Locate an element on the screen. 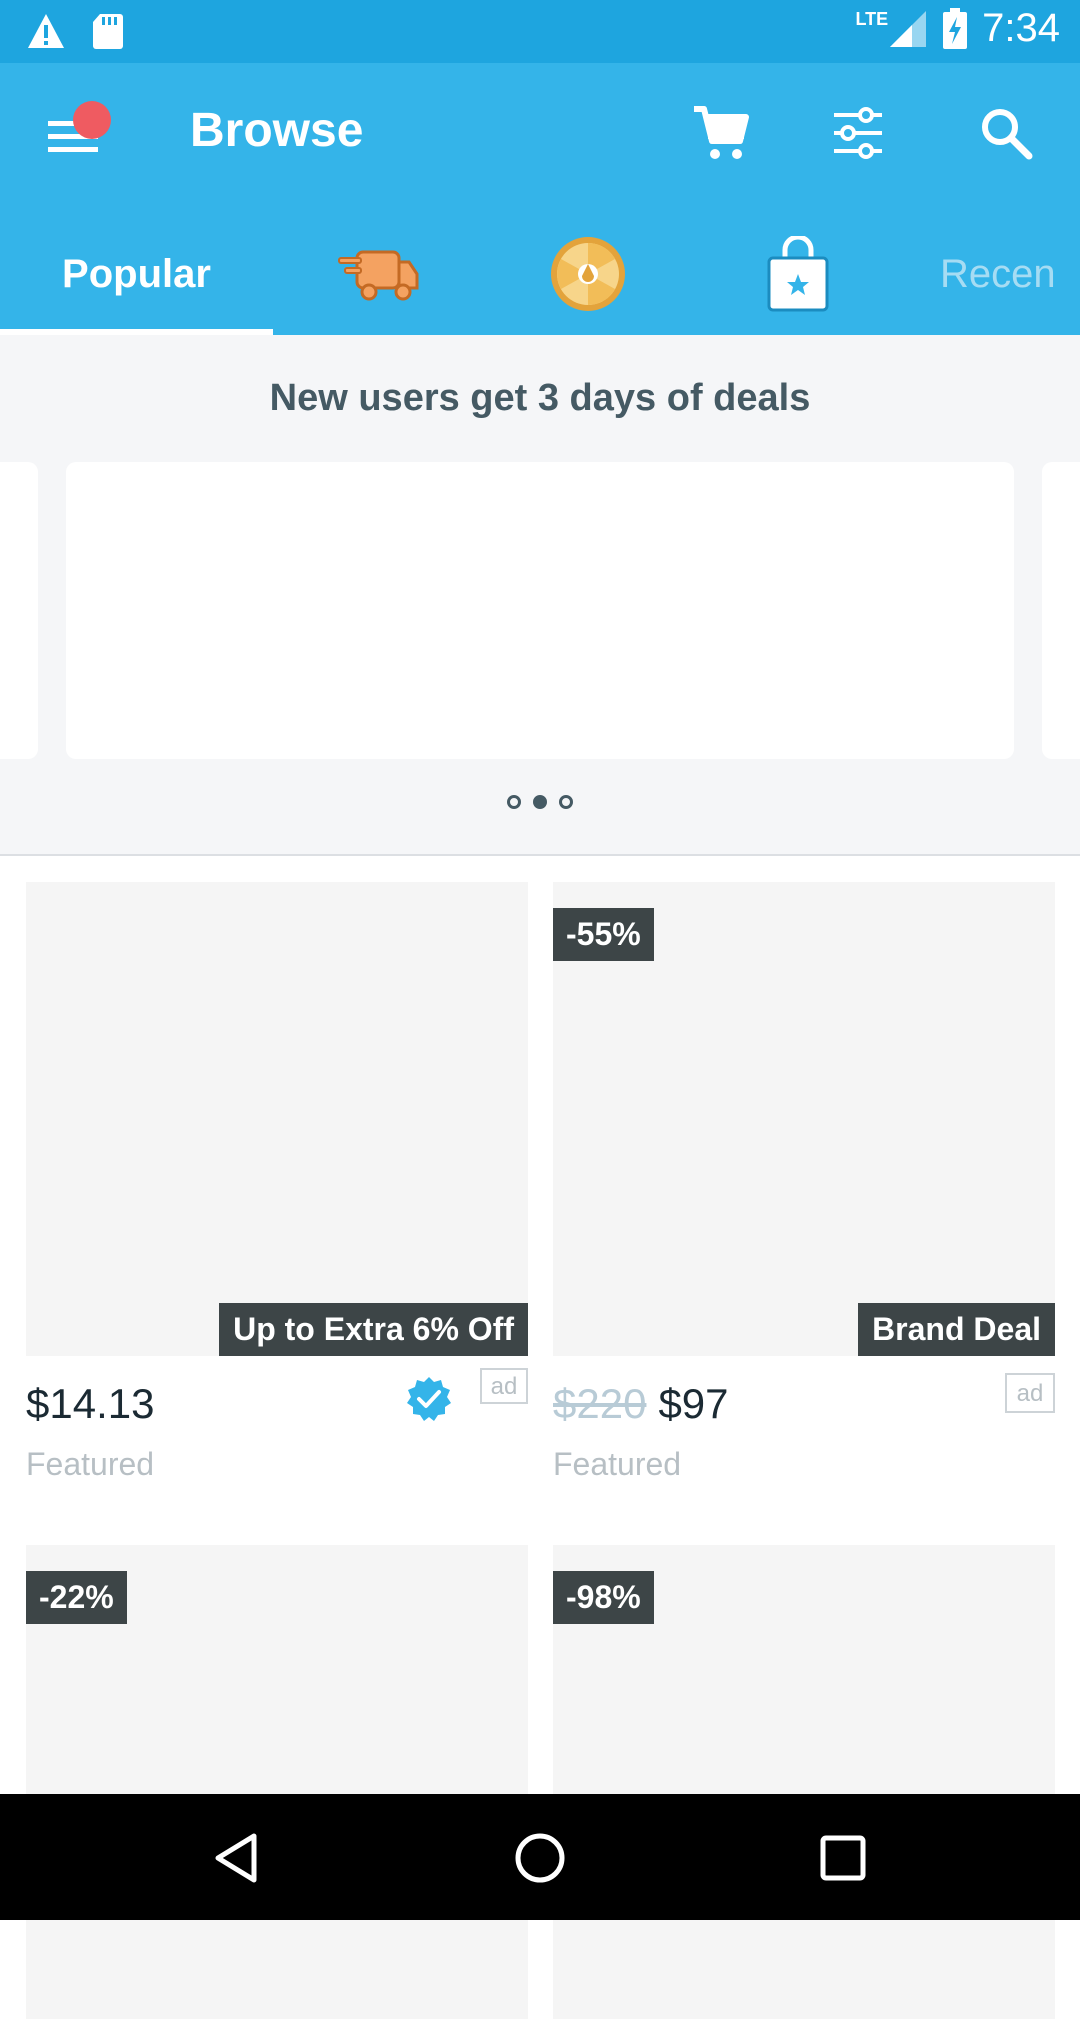 The image size is (1080, 2019). product-card: -55% Brand Deal $220 $97 ad Featured is located at coordinates (804, 1182).